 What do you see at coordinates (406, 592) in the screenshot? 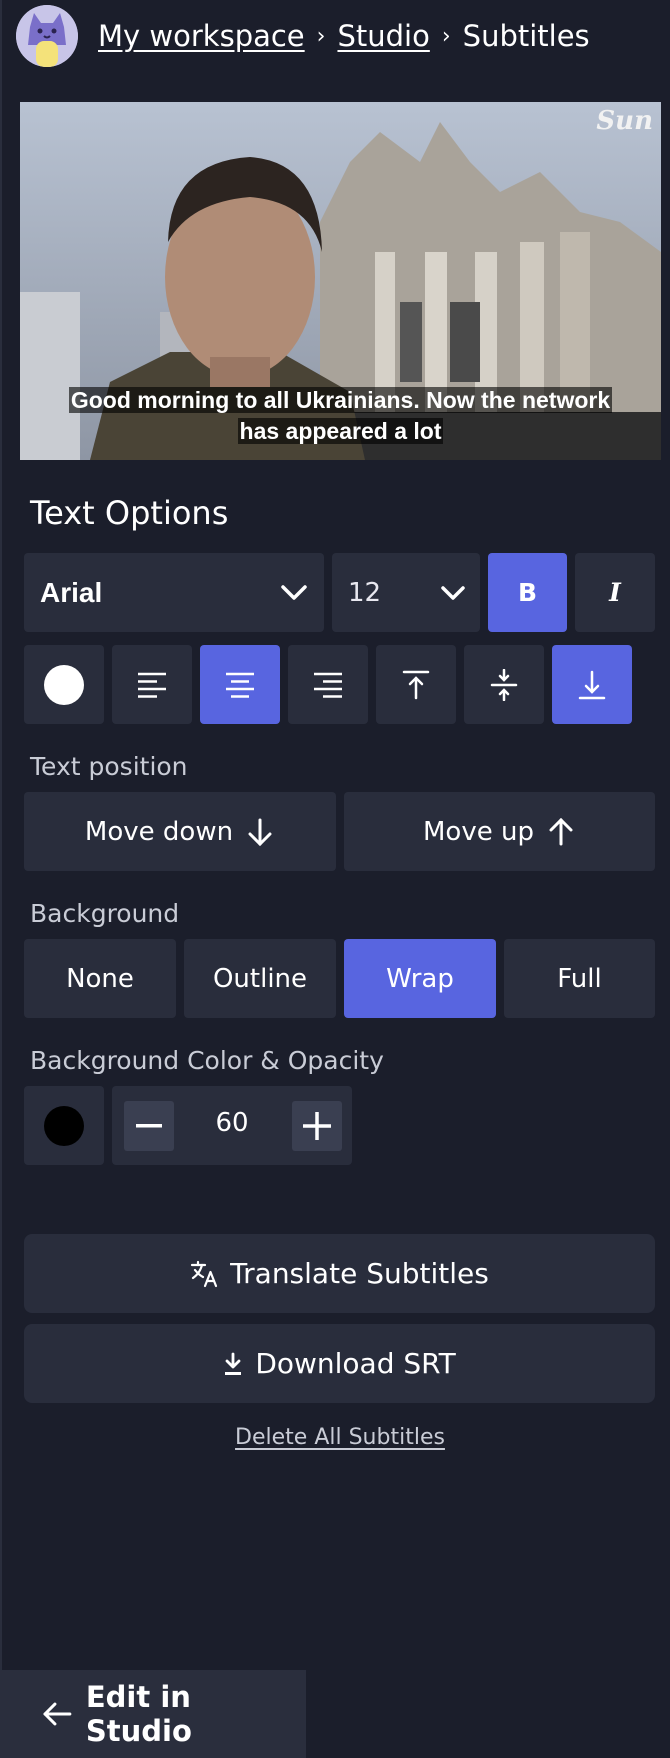
I see `font-size-select: 12` at bounding box center [406, 592].